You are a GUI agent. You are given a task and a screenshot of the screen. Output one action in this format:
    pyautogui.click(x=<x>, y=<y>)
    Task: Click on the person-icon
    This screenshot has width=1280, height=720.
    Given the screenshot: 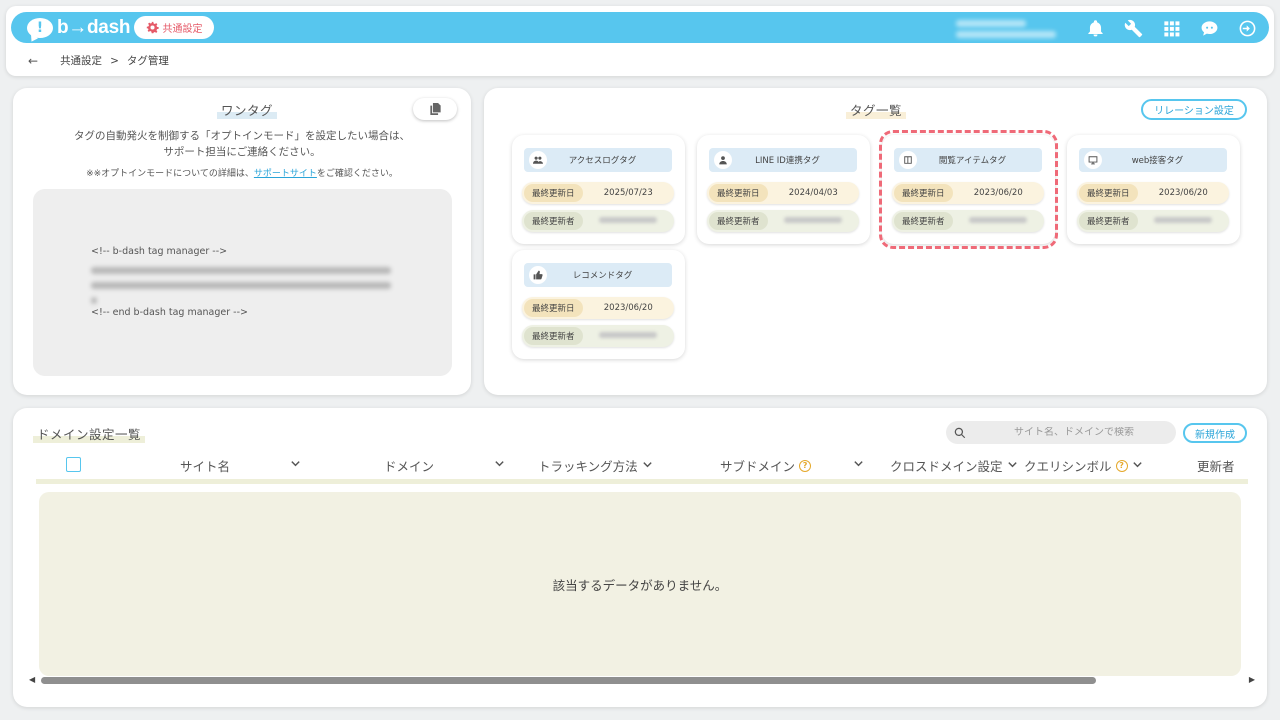 What is the action you would take?
    pyautogui.click(x=723, y=160)
    